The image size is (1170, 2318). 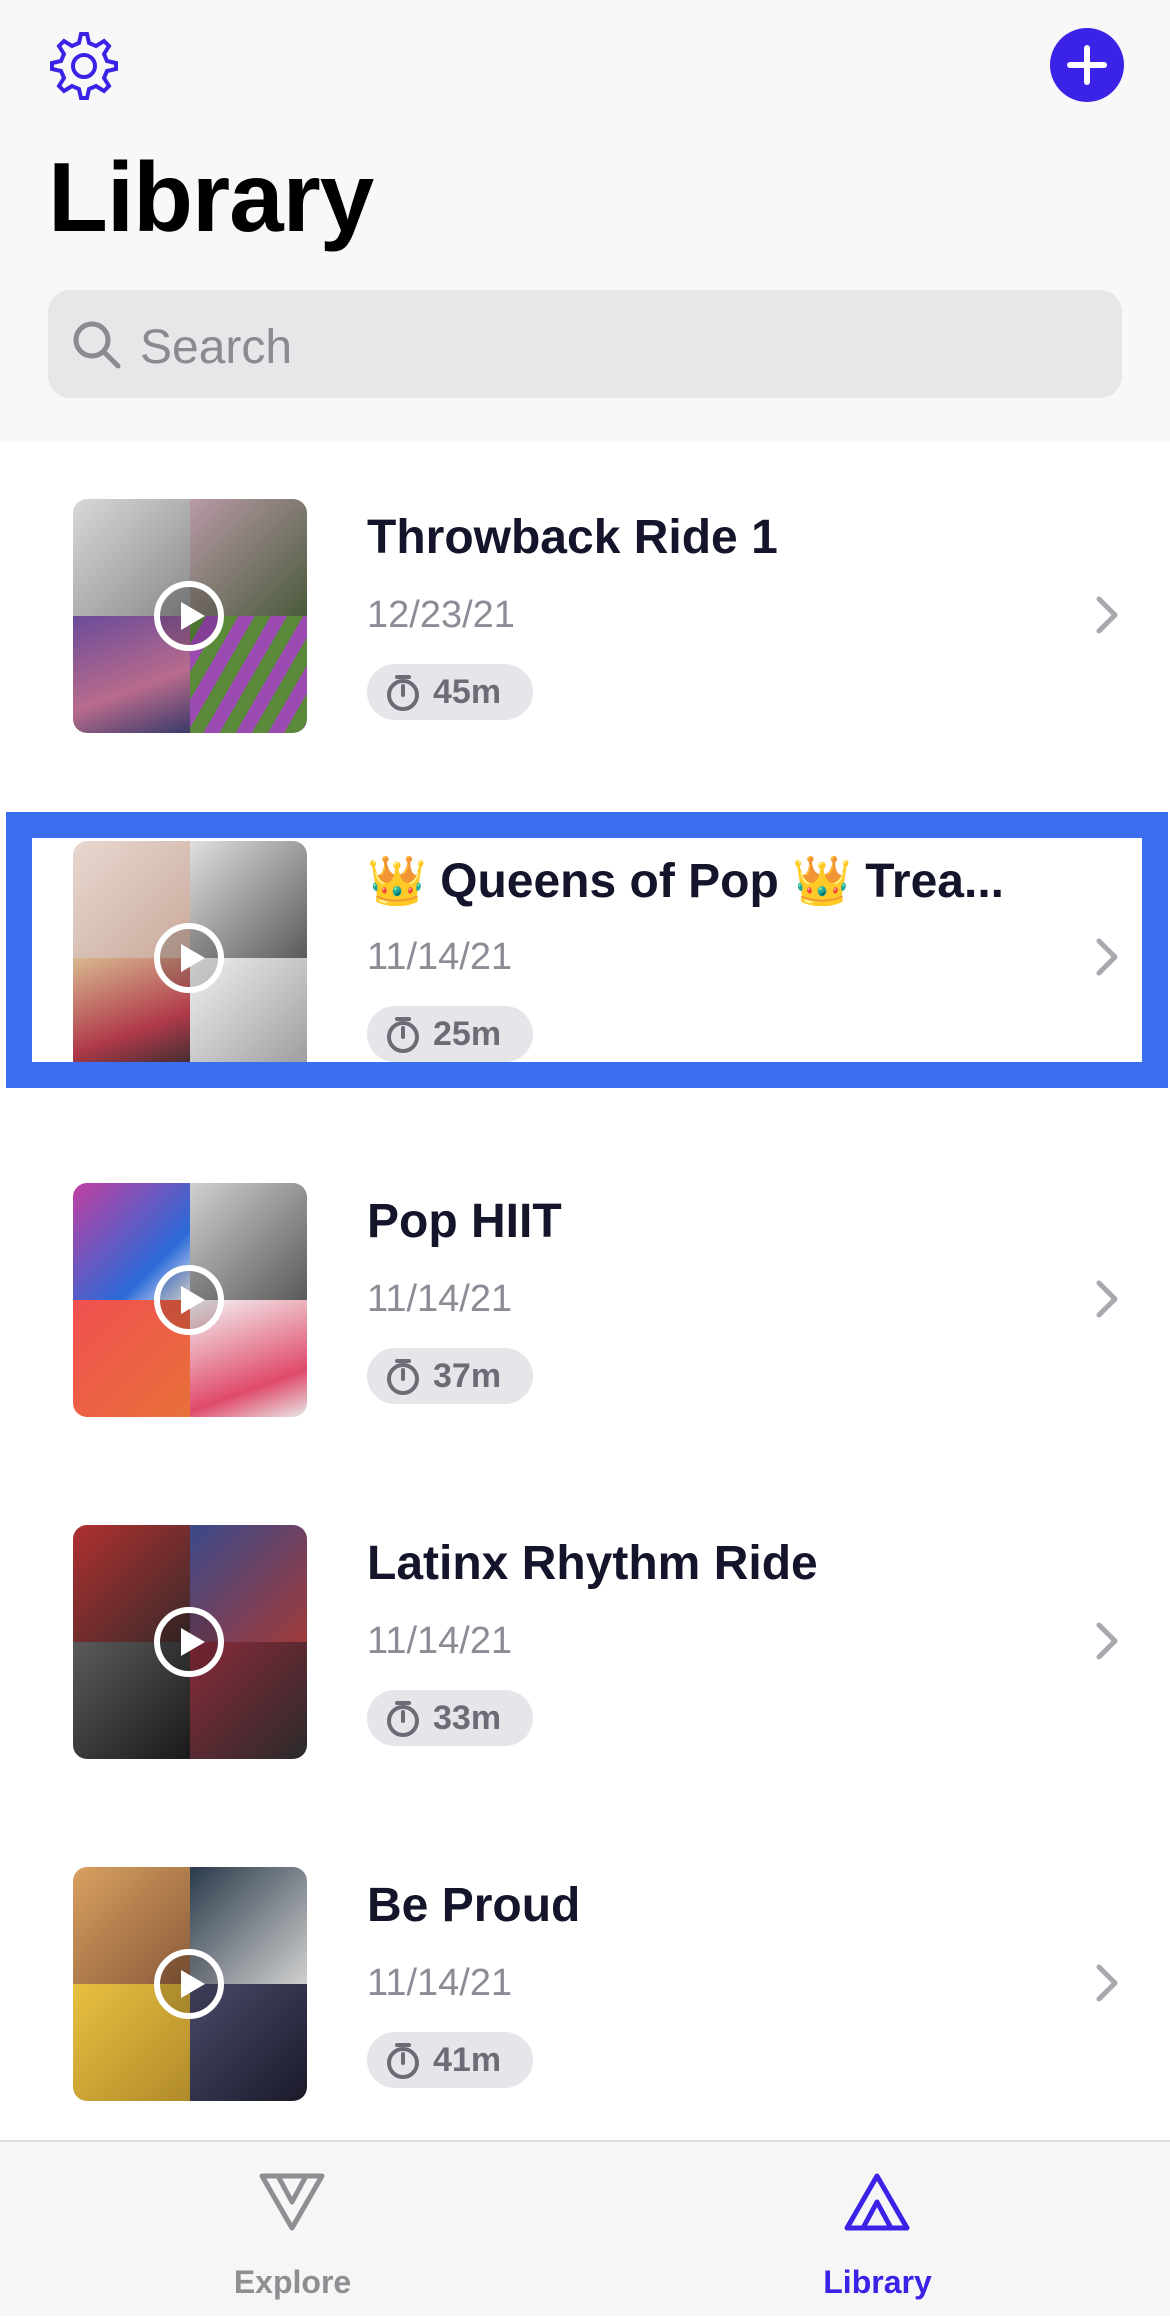 I want to click on add-playlist-button, so click(x=1087, y=65).